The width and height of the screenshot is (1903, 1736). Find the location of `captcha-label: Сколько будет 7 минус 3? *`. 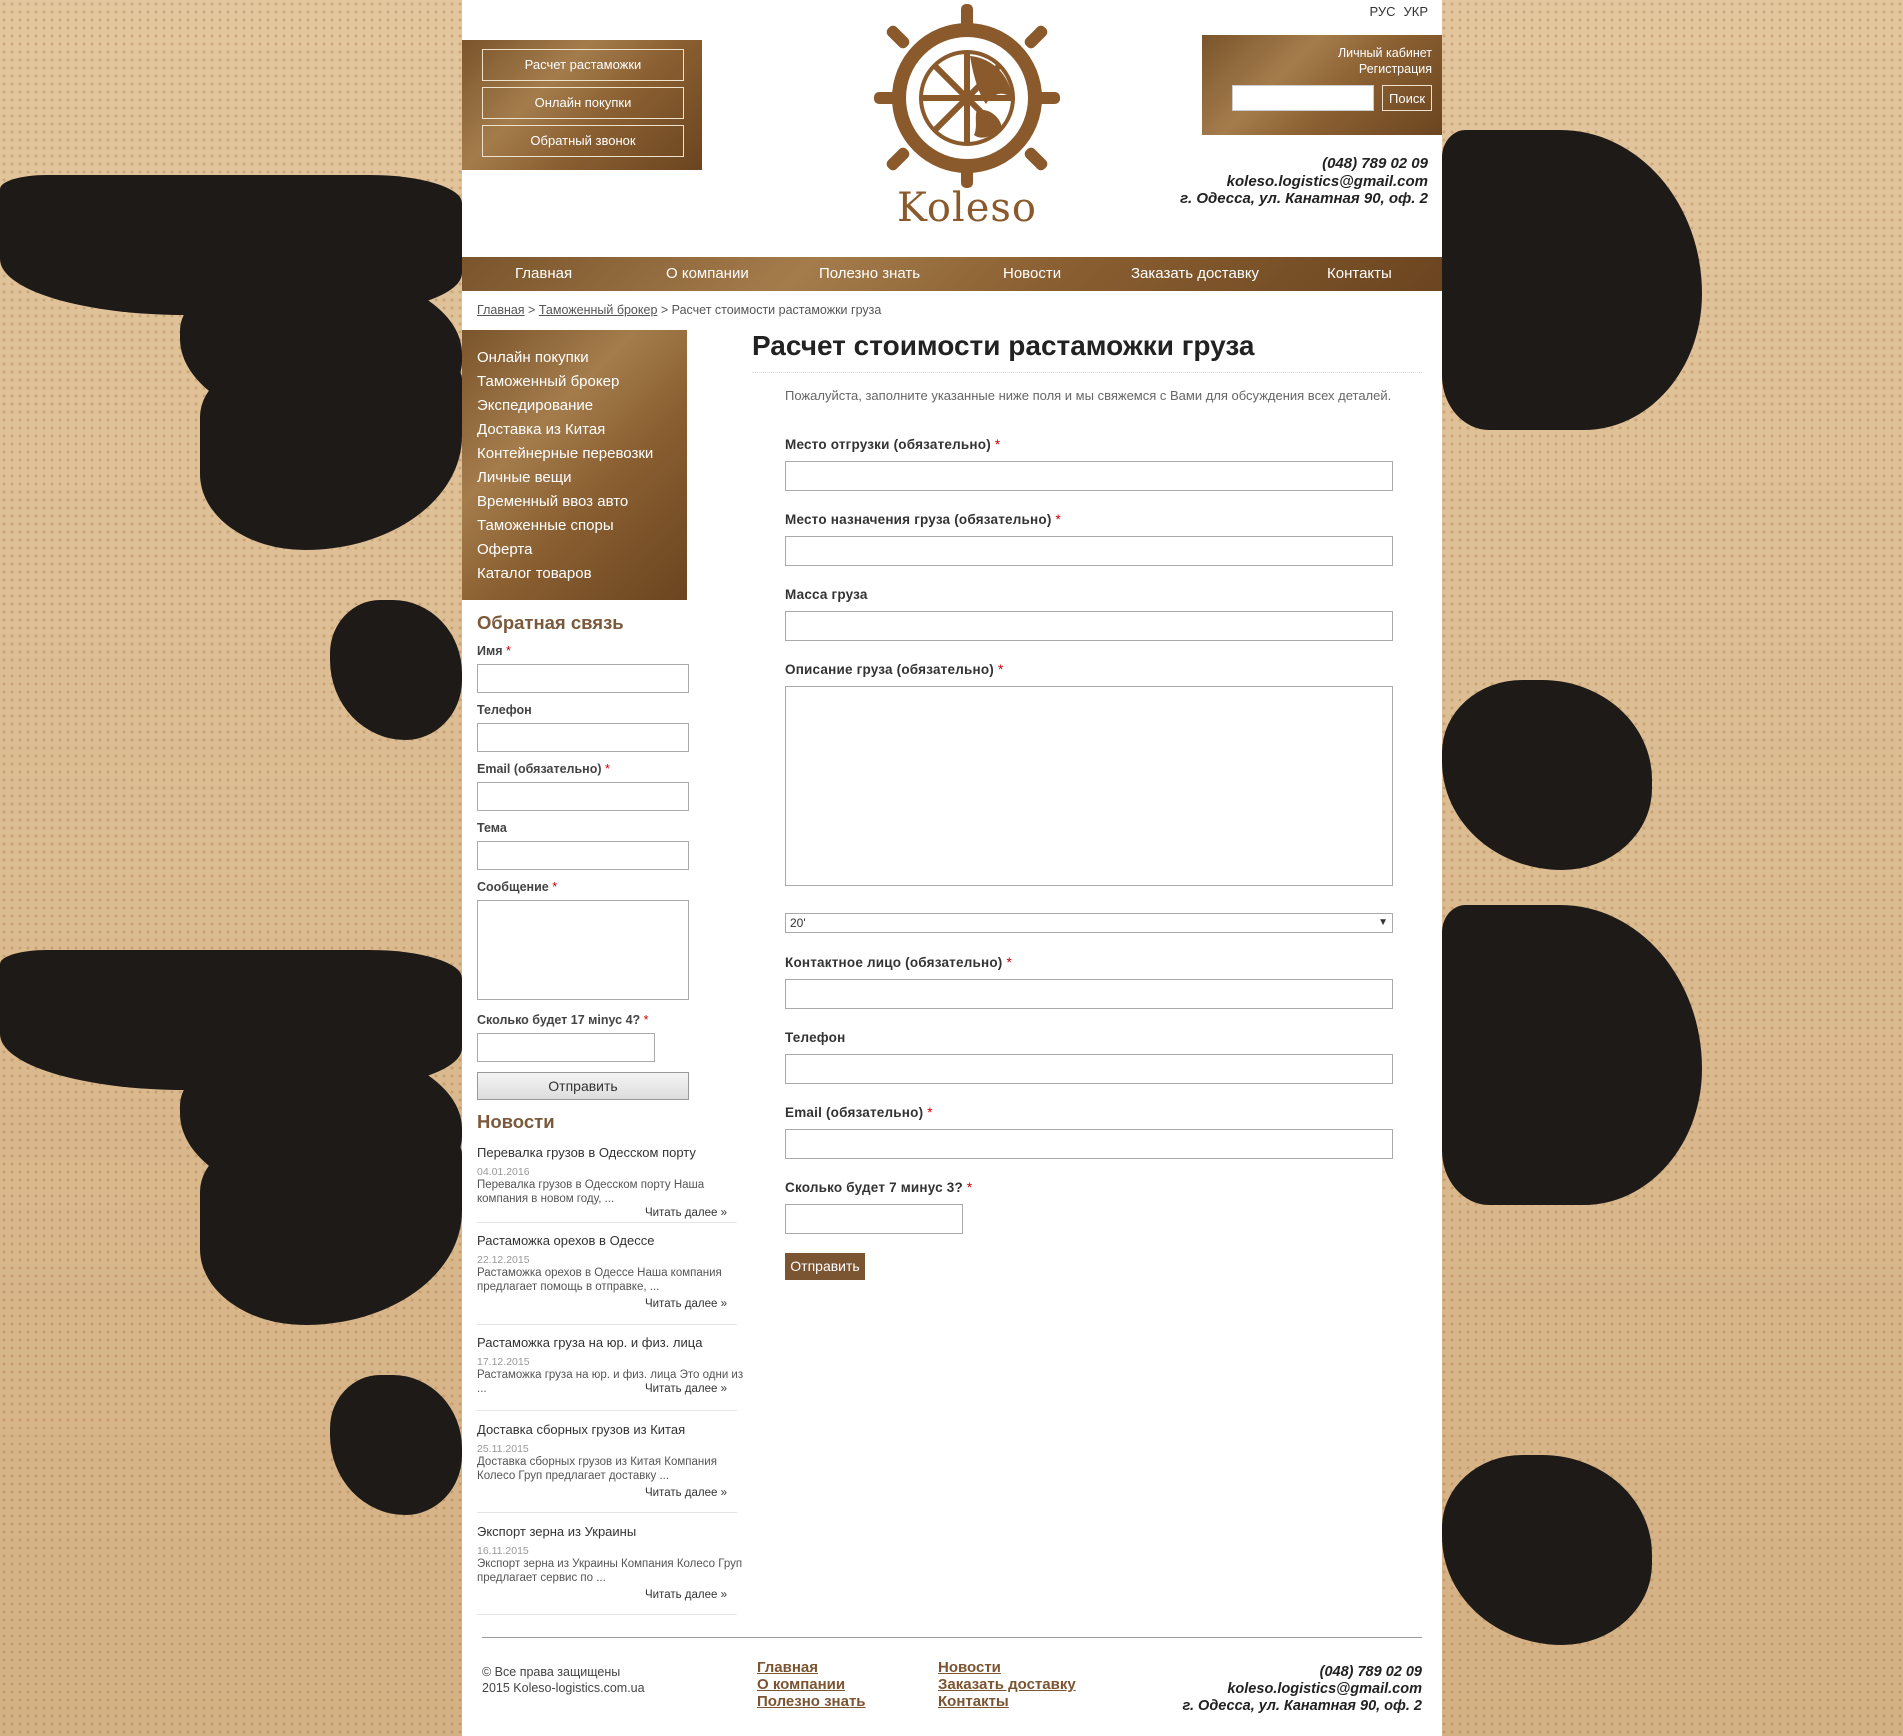

captcha-label: Сколько будет 7 минус 3? * is located at coordinates (879, 1187).